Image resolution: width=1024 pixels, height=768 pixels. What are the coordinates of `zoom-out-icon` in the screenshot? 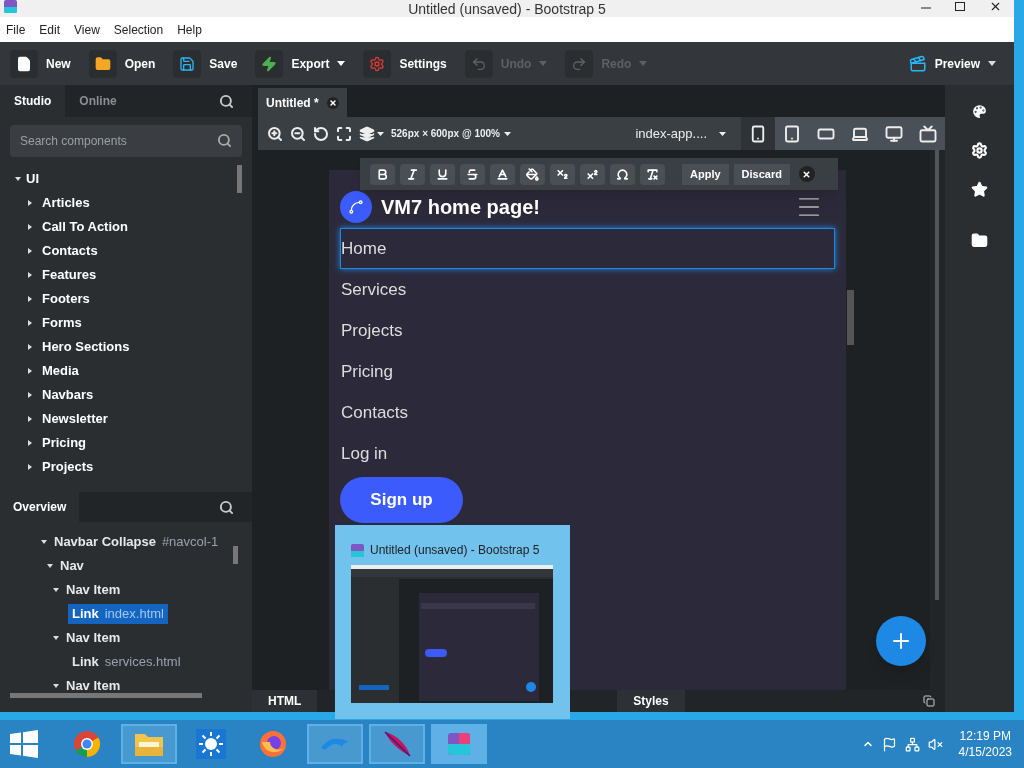 It's located at (298, 133).